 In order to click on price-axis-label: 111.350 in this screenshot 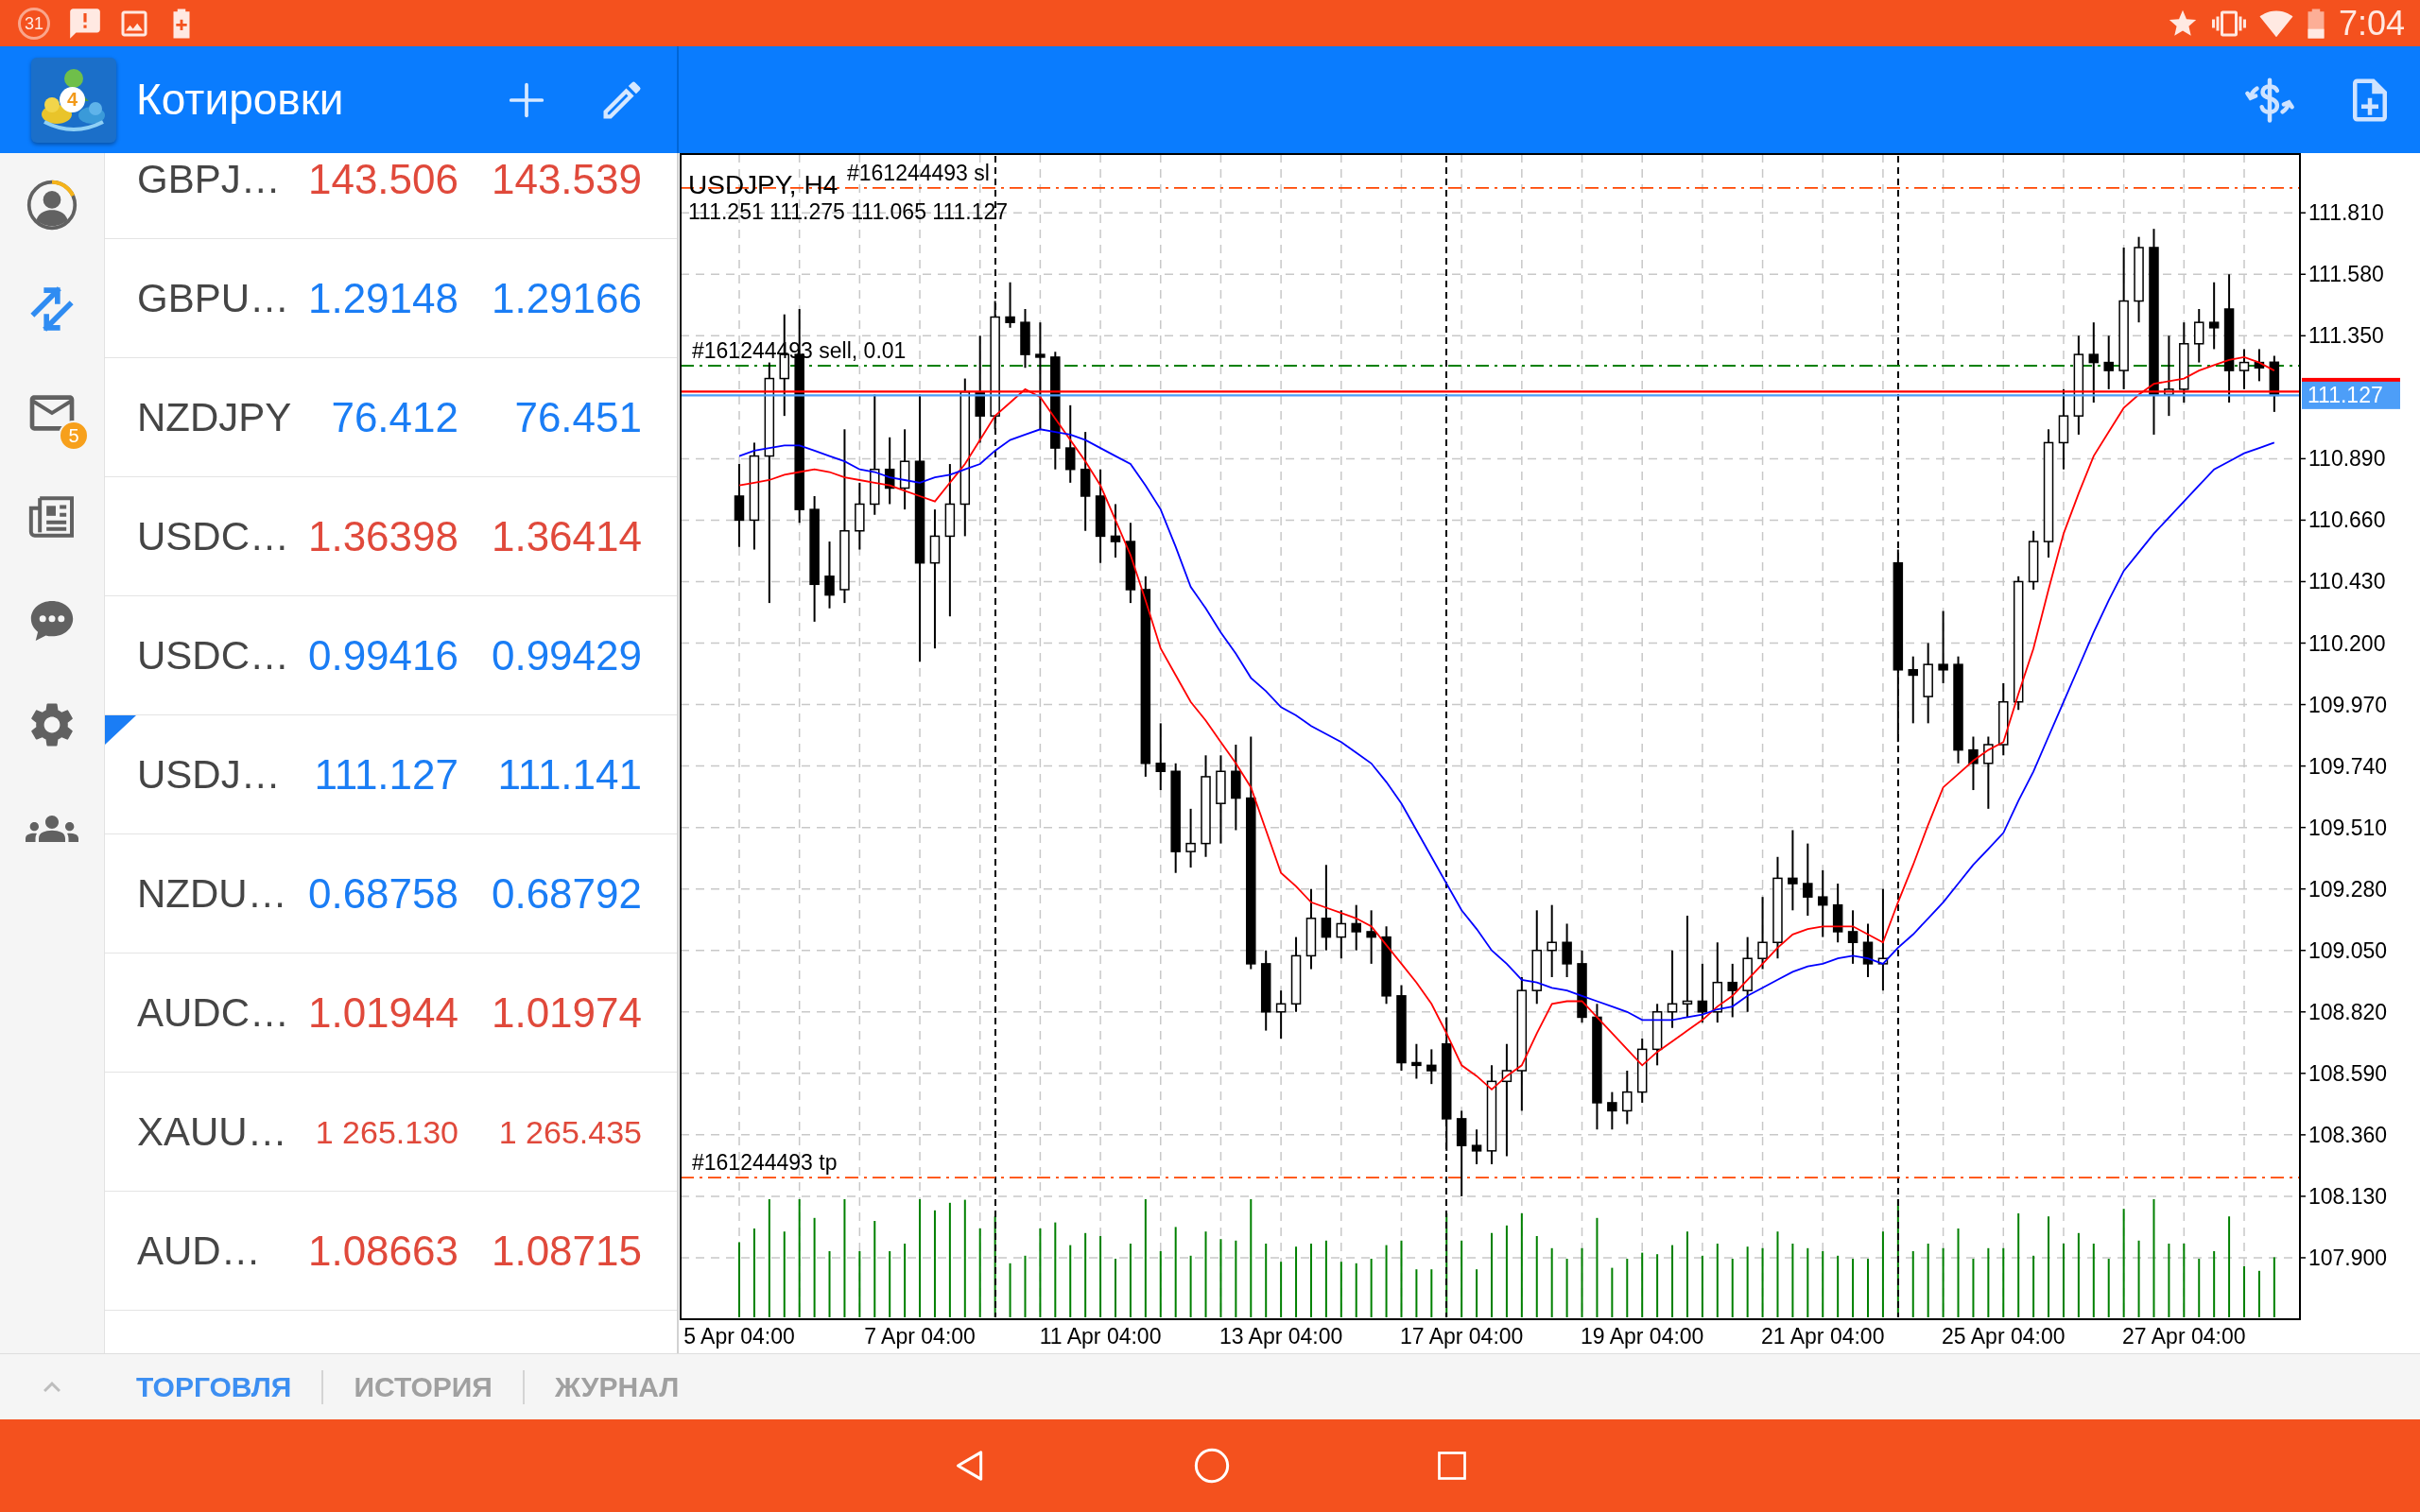, I will do `click(2346, 336)`.